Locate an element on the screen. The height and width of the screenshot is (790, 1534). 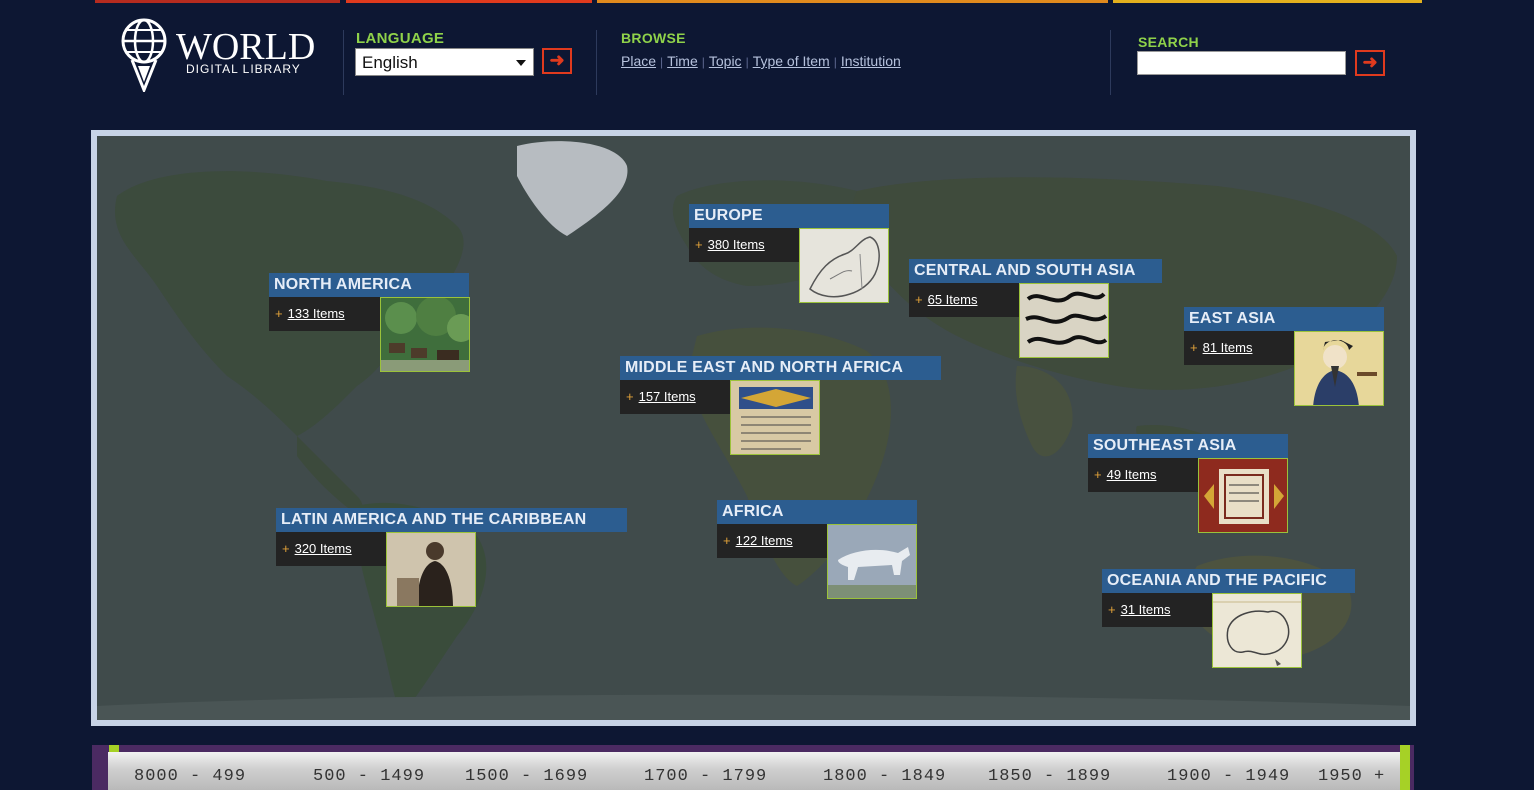
region-items: +133 Items is located at coordinates (325, 314).